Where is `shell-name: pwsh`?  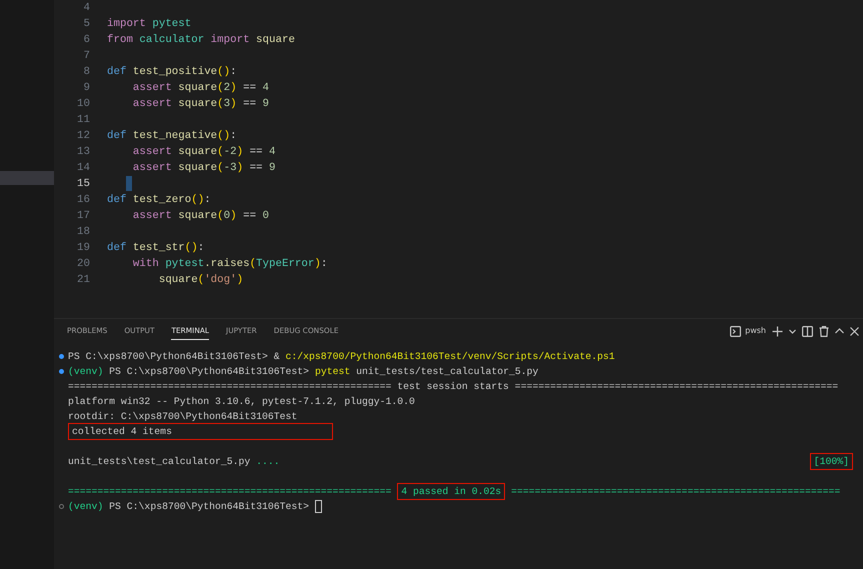
shell-name: pwsh is located at coordinates (755, 331).